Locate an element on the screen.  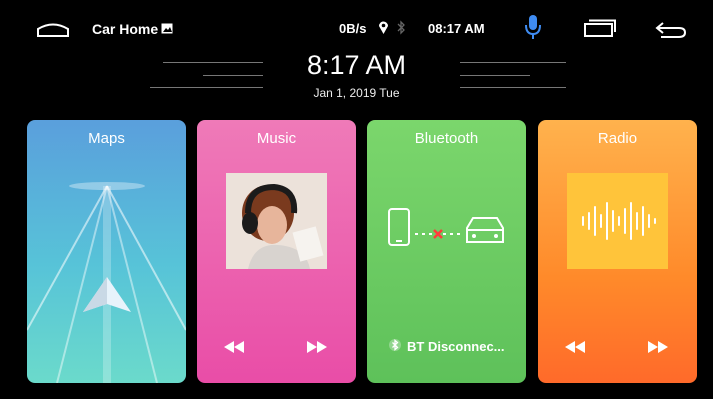
network-speed: 0B/s is located at coordinates (353, 28).